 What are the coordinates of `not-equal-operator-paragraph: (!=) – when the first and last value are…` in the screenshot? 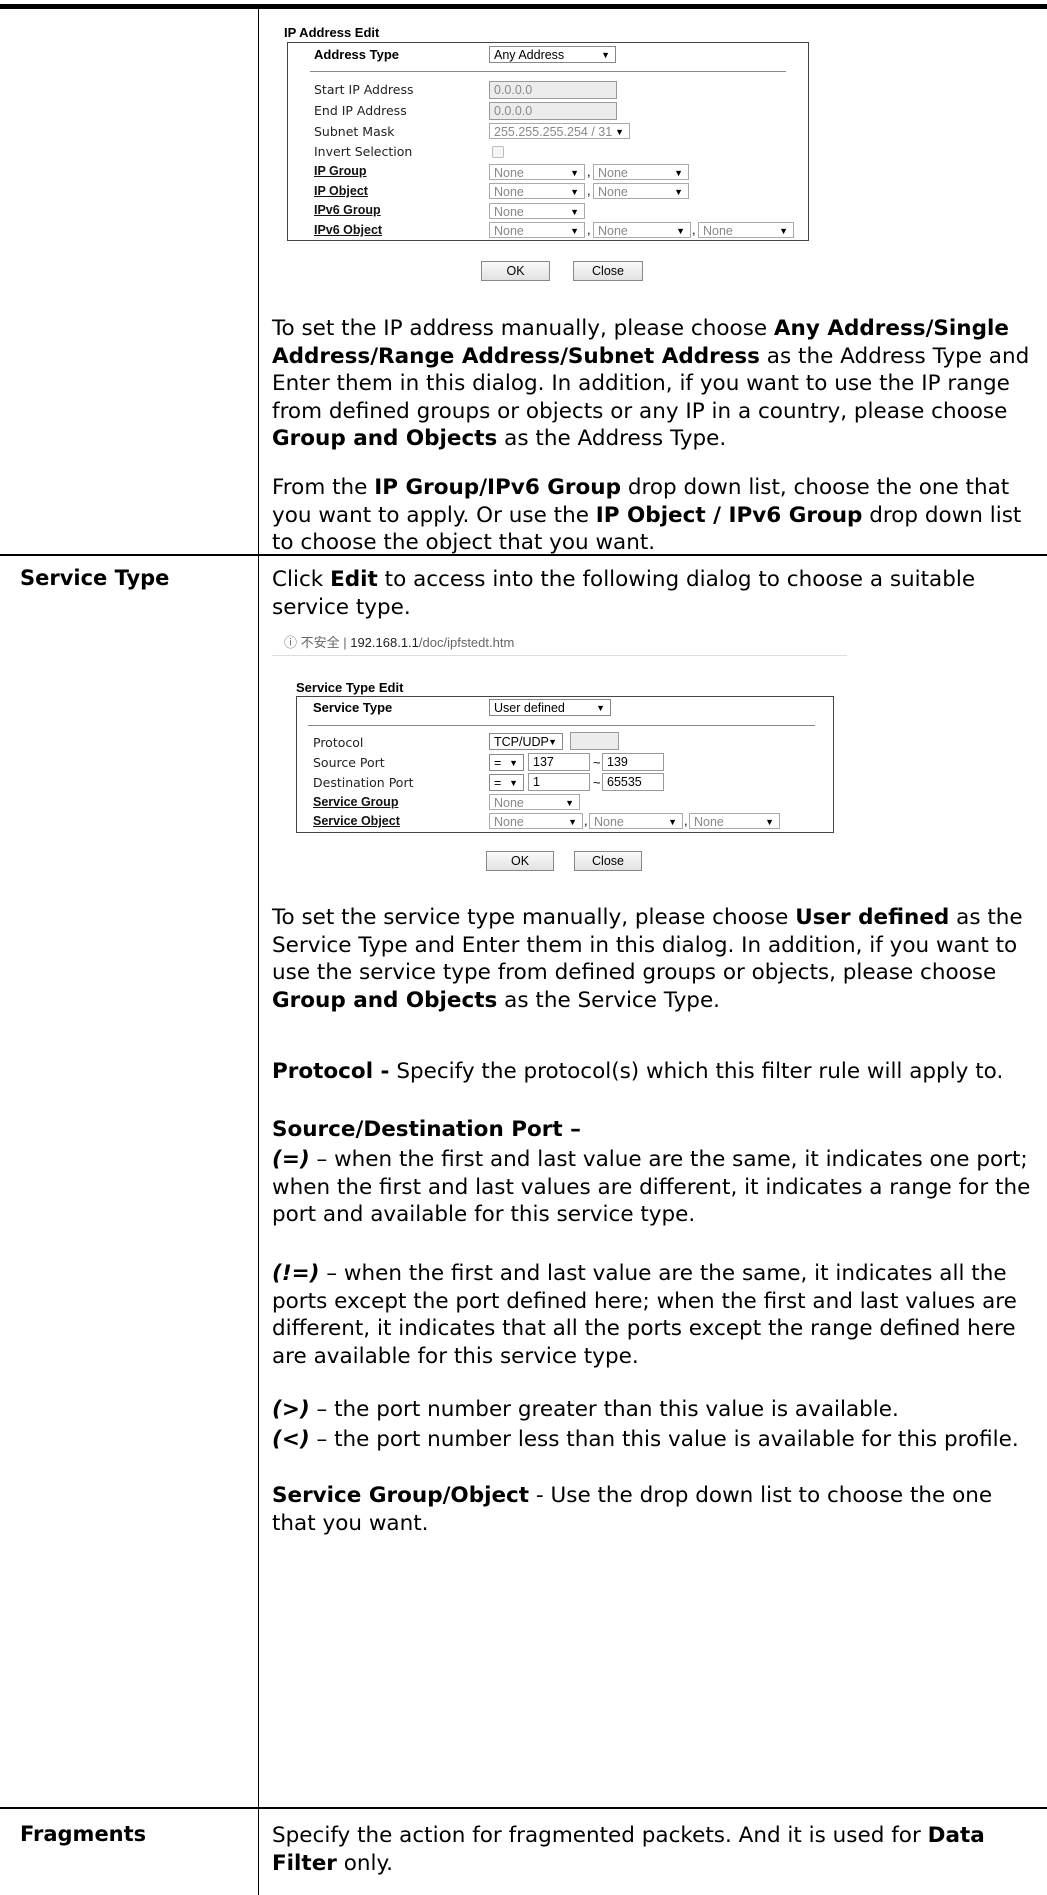 It's located at (657, 1315).